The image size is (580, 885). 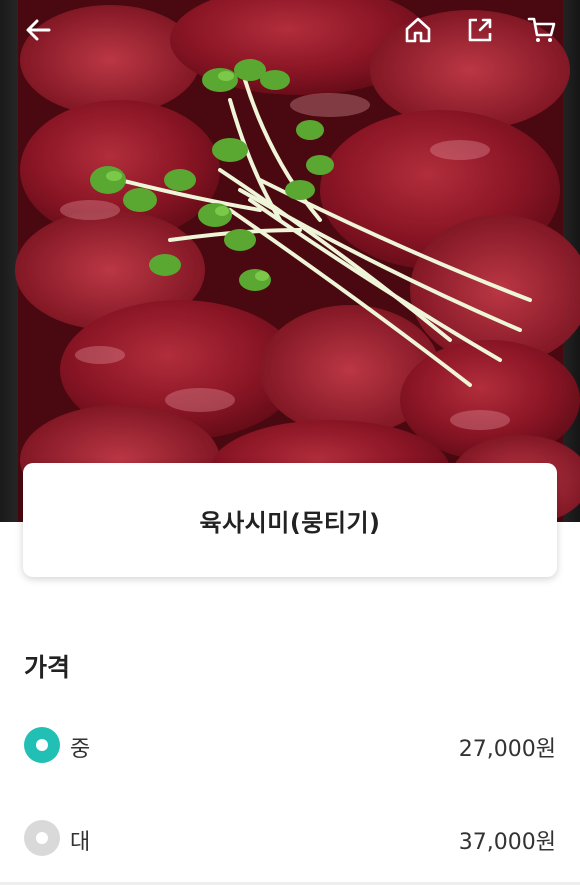 What do you see at coordinates (290, 745) in the screenshot?
I see `price-option-medium: 중 27,000원` at bounding box center [290, 745].